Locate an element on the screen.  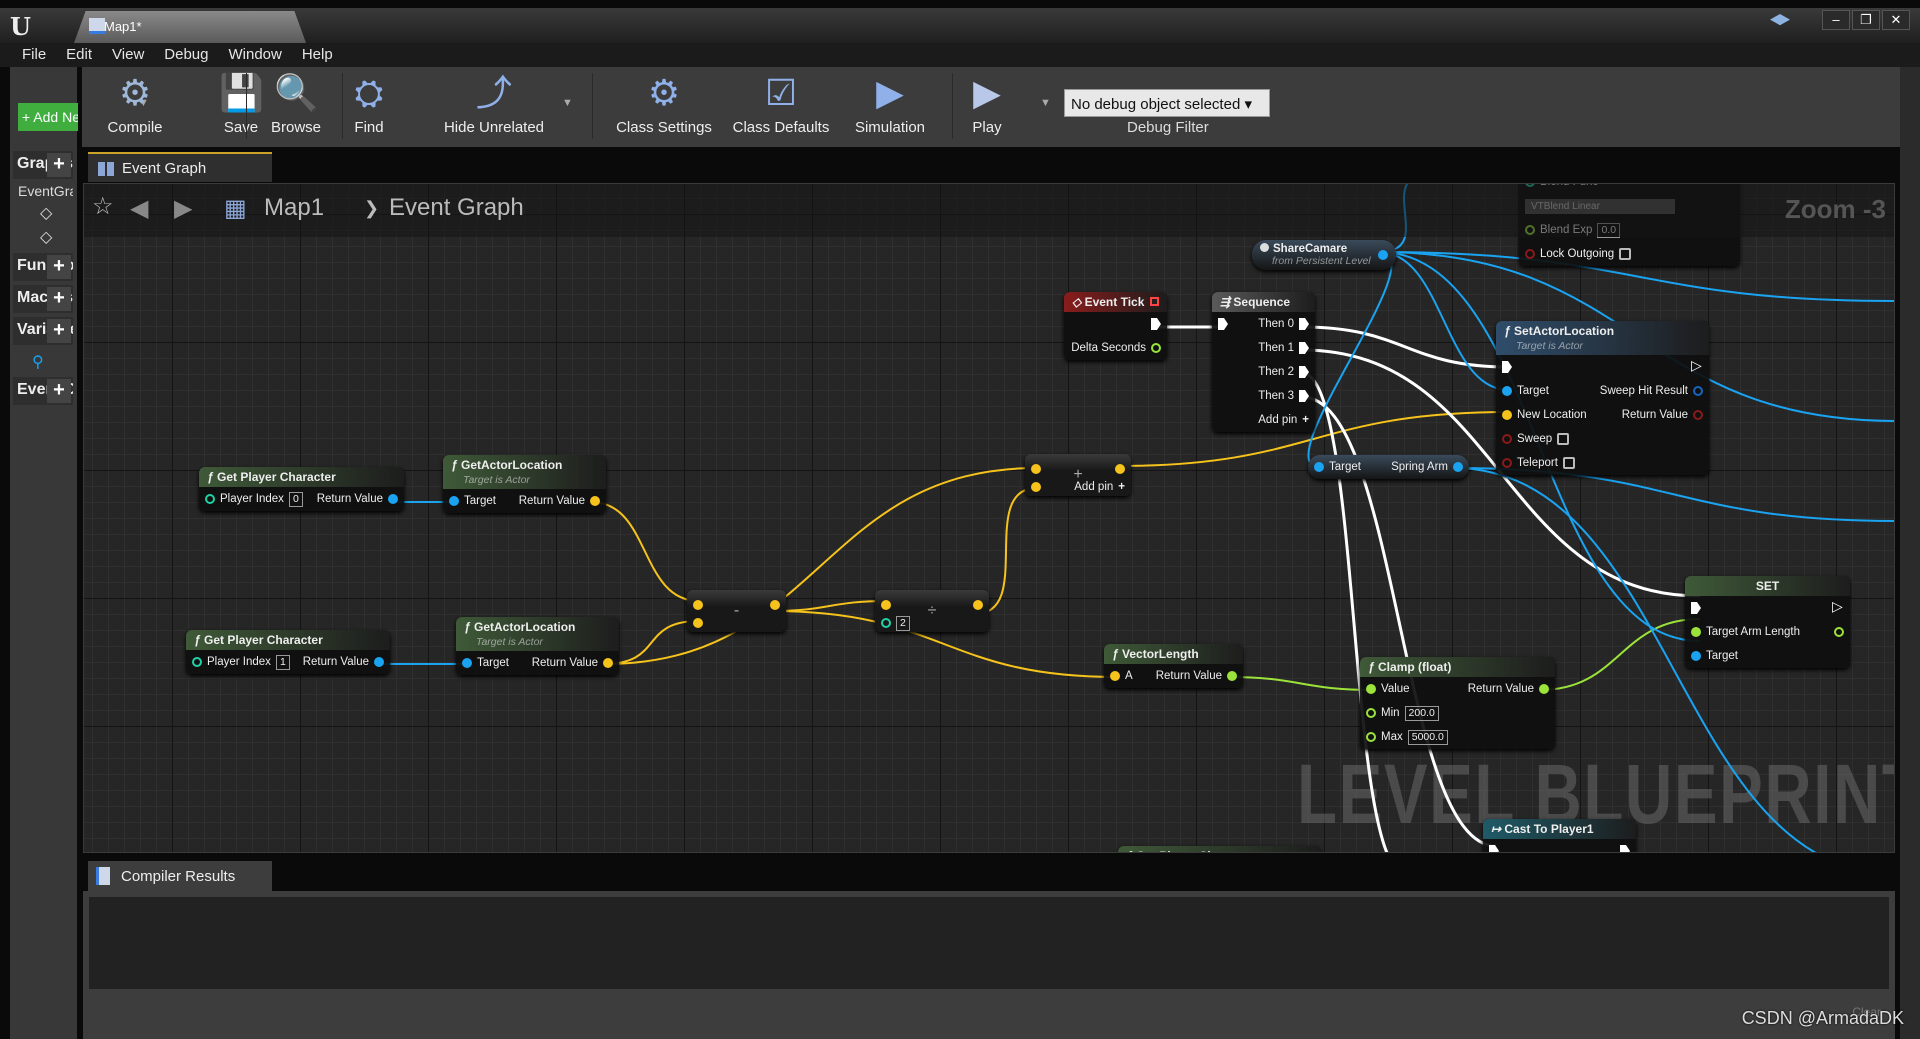
debug-object-select: No debug object selected ▾ is located at coordinates (1167, 103).